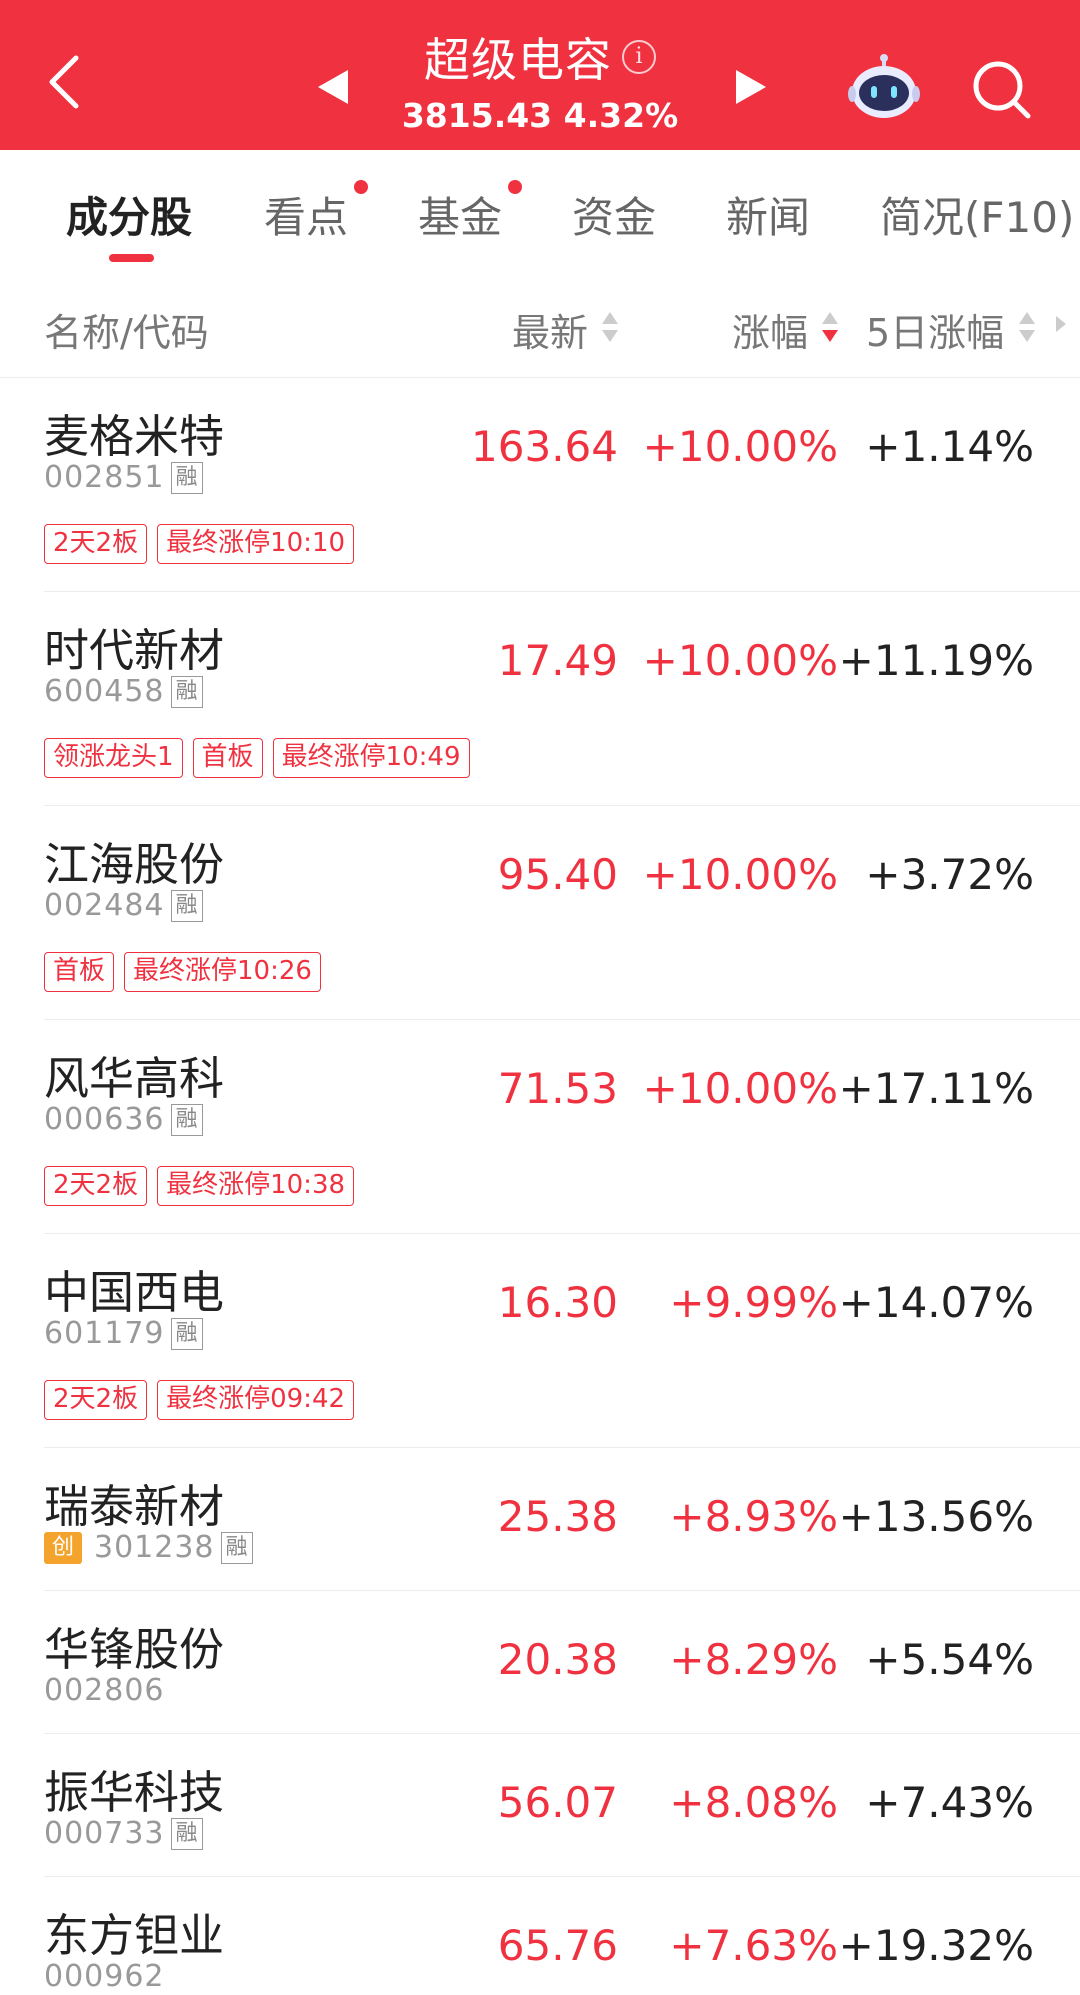  What do you see at coordinates (1027, 327) in the screenshot?
I see `sort-change5-icon` at bounding box center [1027, 327].